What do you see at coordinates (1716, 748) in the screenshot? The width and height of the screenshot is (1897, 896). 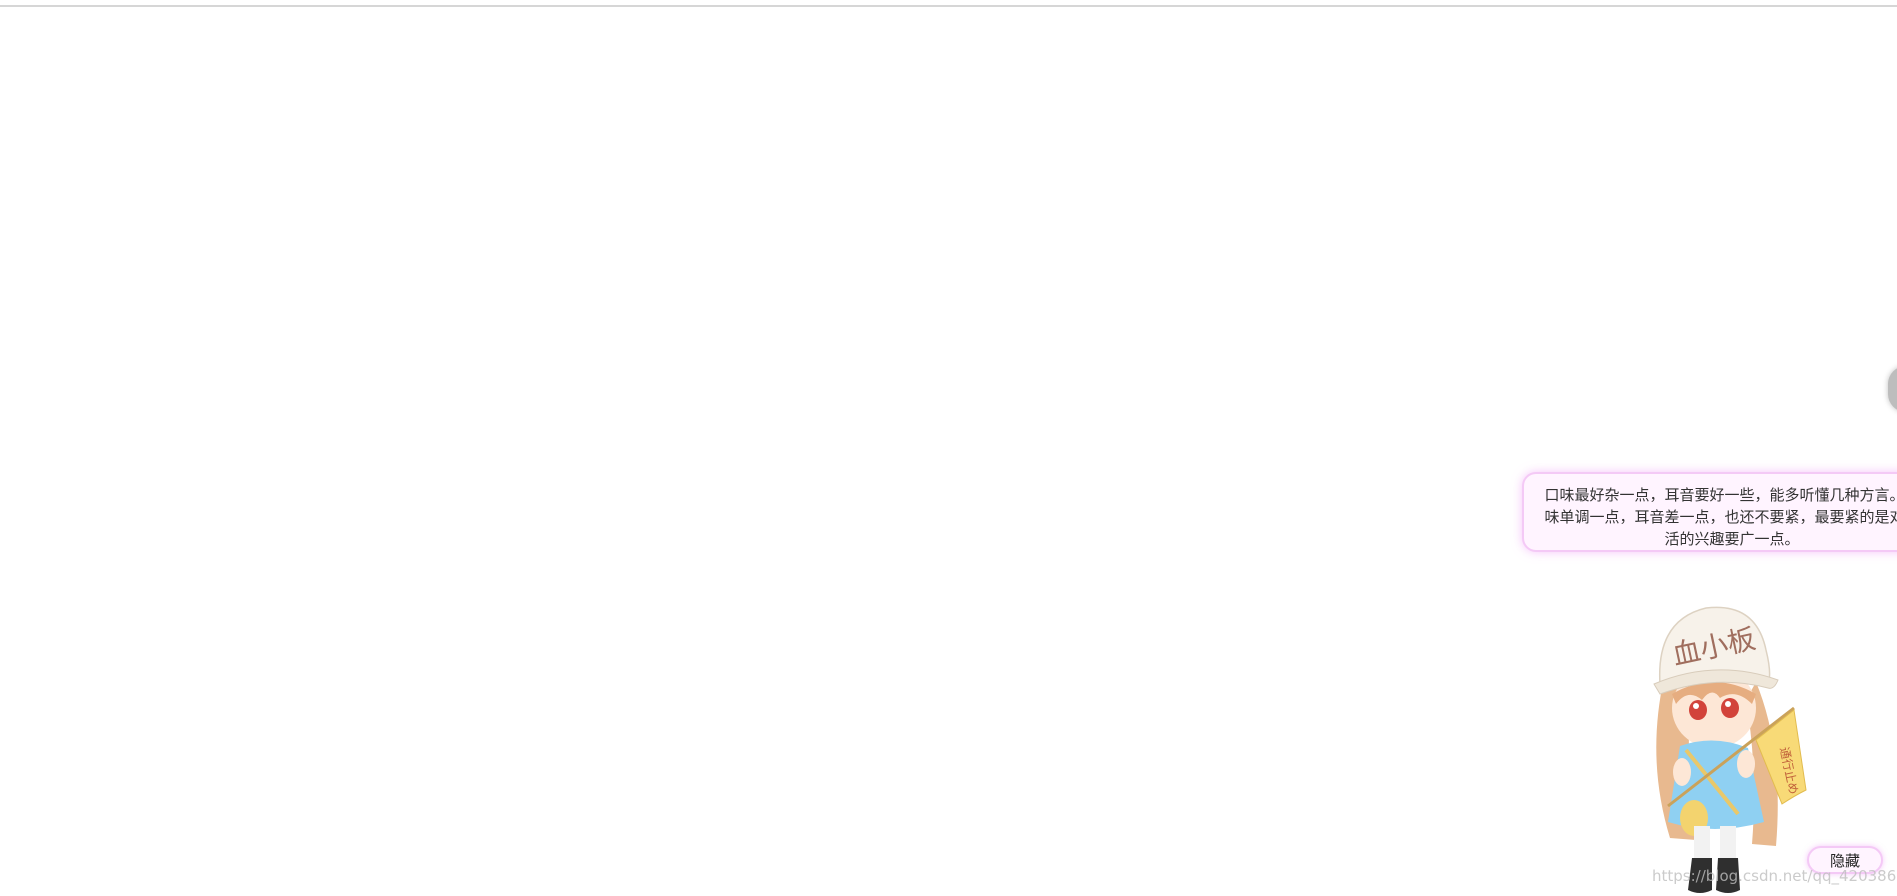 I see `mascot-character: 血小板 通行止め` at bounding box center [1716, 748].